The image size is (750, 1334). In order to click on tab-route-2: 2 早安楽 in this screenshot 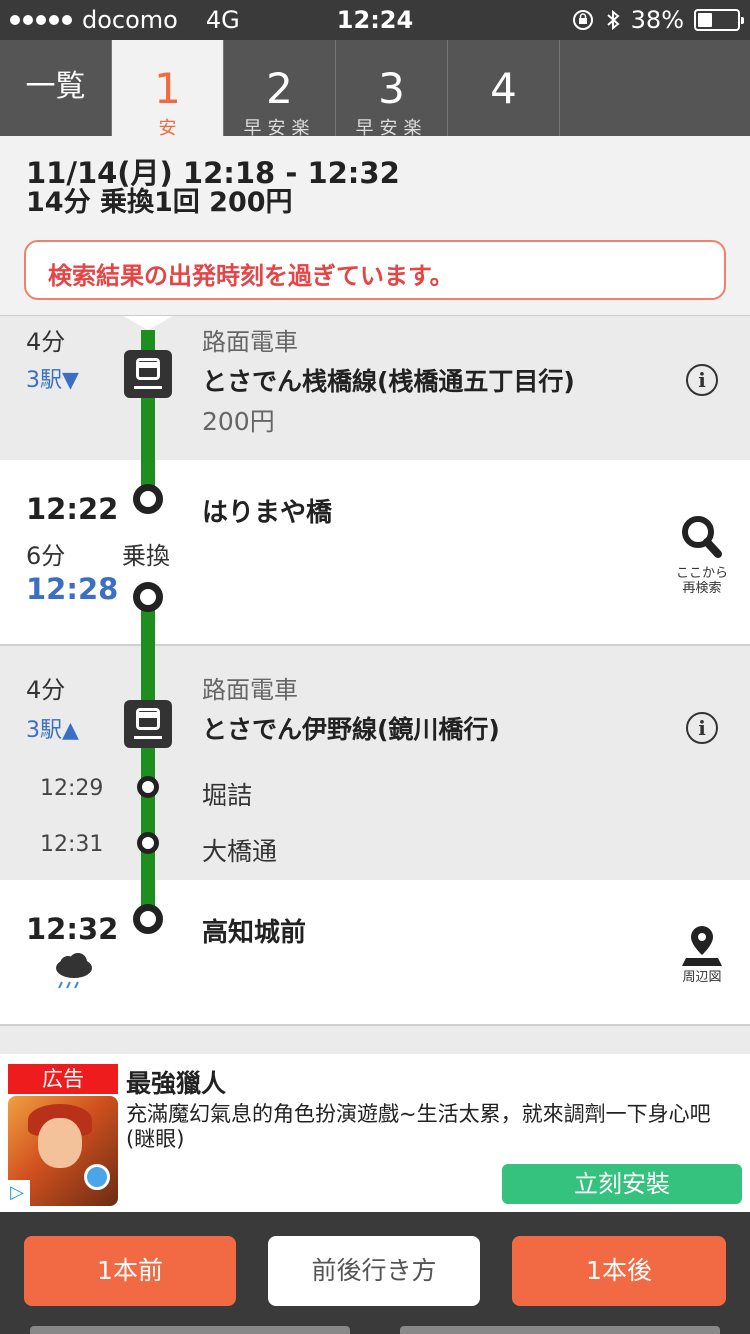, I will do `click(280, 89)`.